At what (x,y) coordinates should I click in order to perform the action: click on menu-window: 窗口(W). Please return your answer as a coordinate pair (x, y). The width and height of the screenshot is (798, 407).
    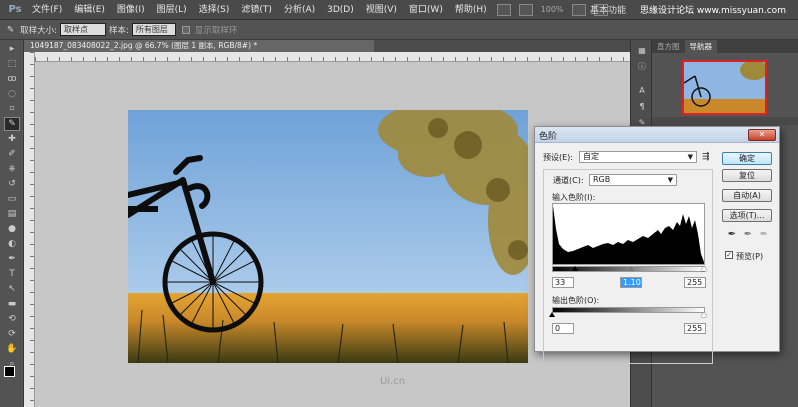
    Looking at the image, I should click on (426, 10).